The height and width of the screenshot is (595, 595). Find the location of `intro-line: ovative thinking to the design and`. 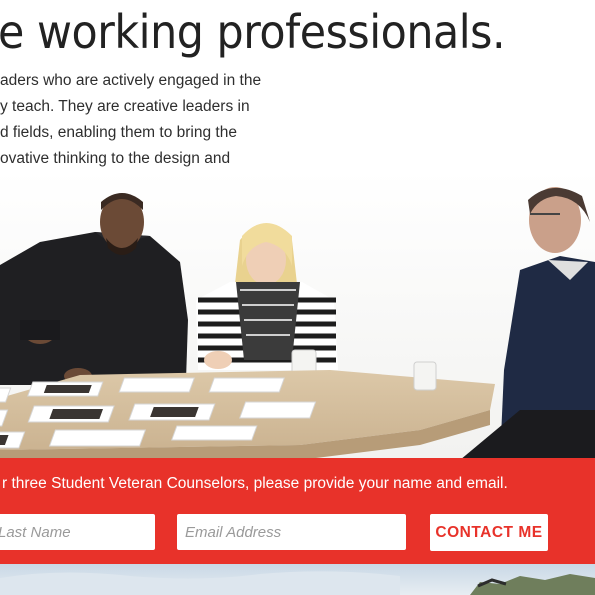

intro-line: ovative thinking to the design and is located at coordinates (115, 158).